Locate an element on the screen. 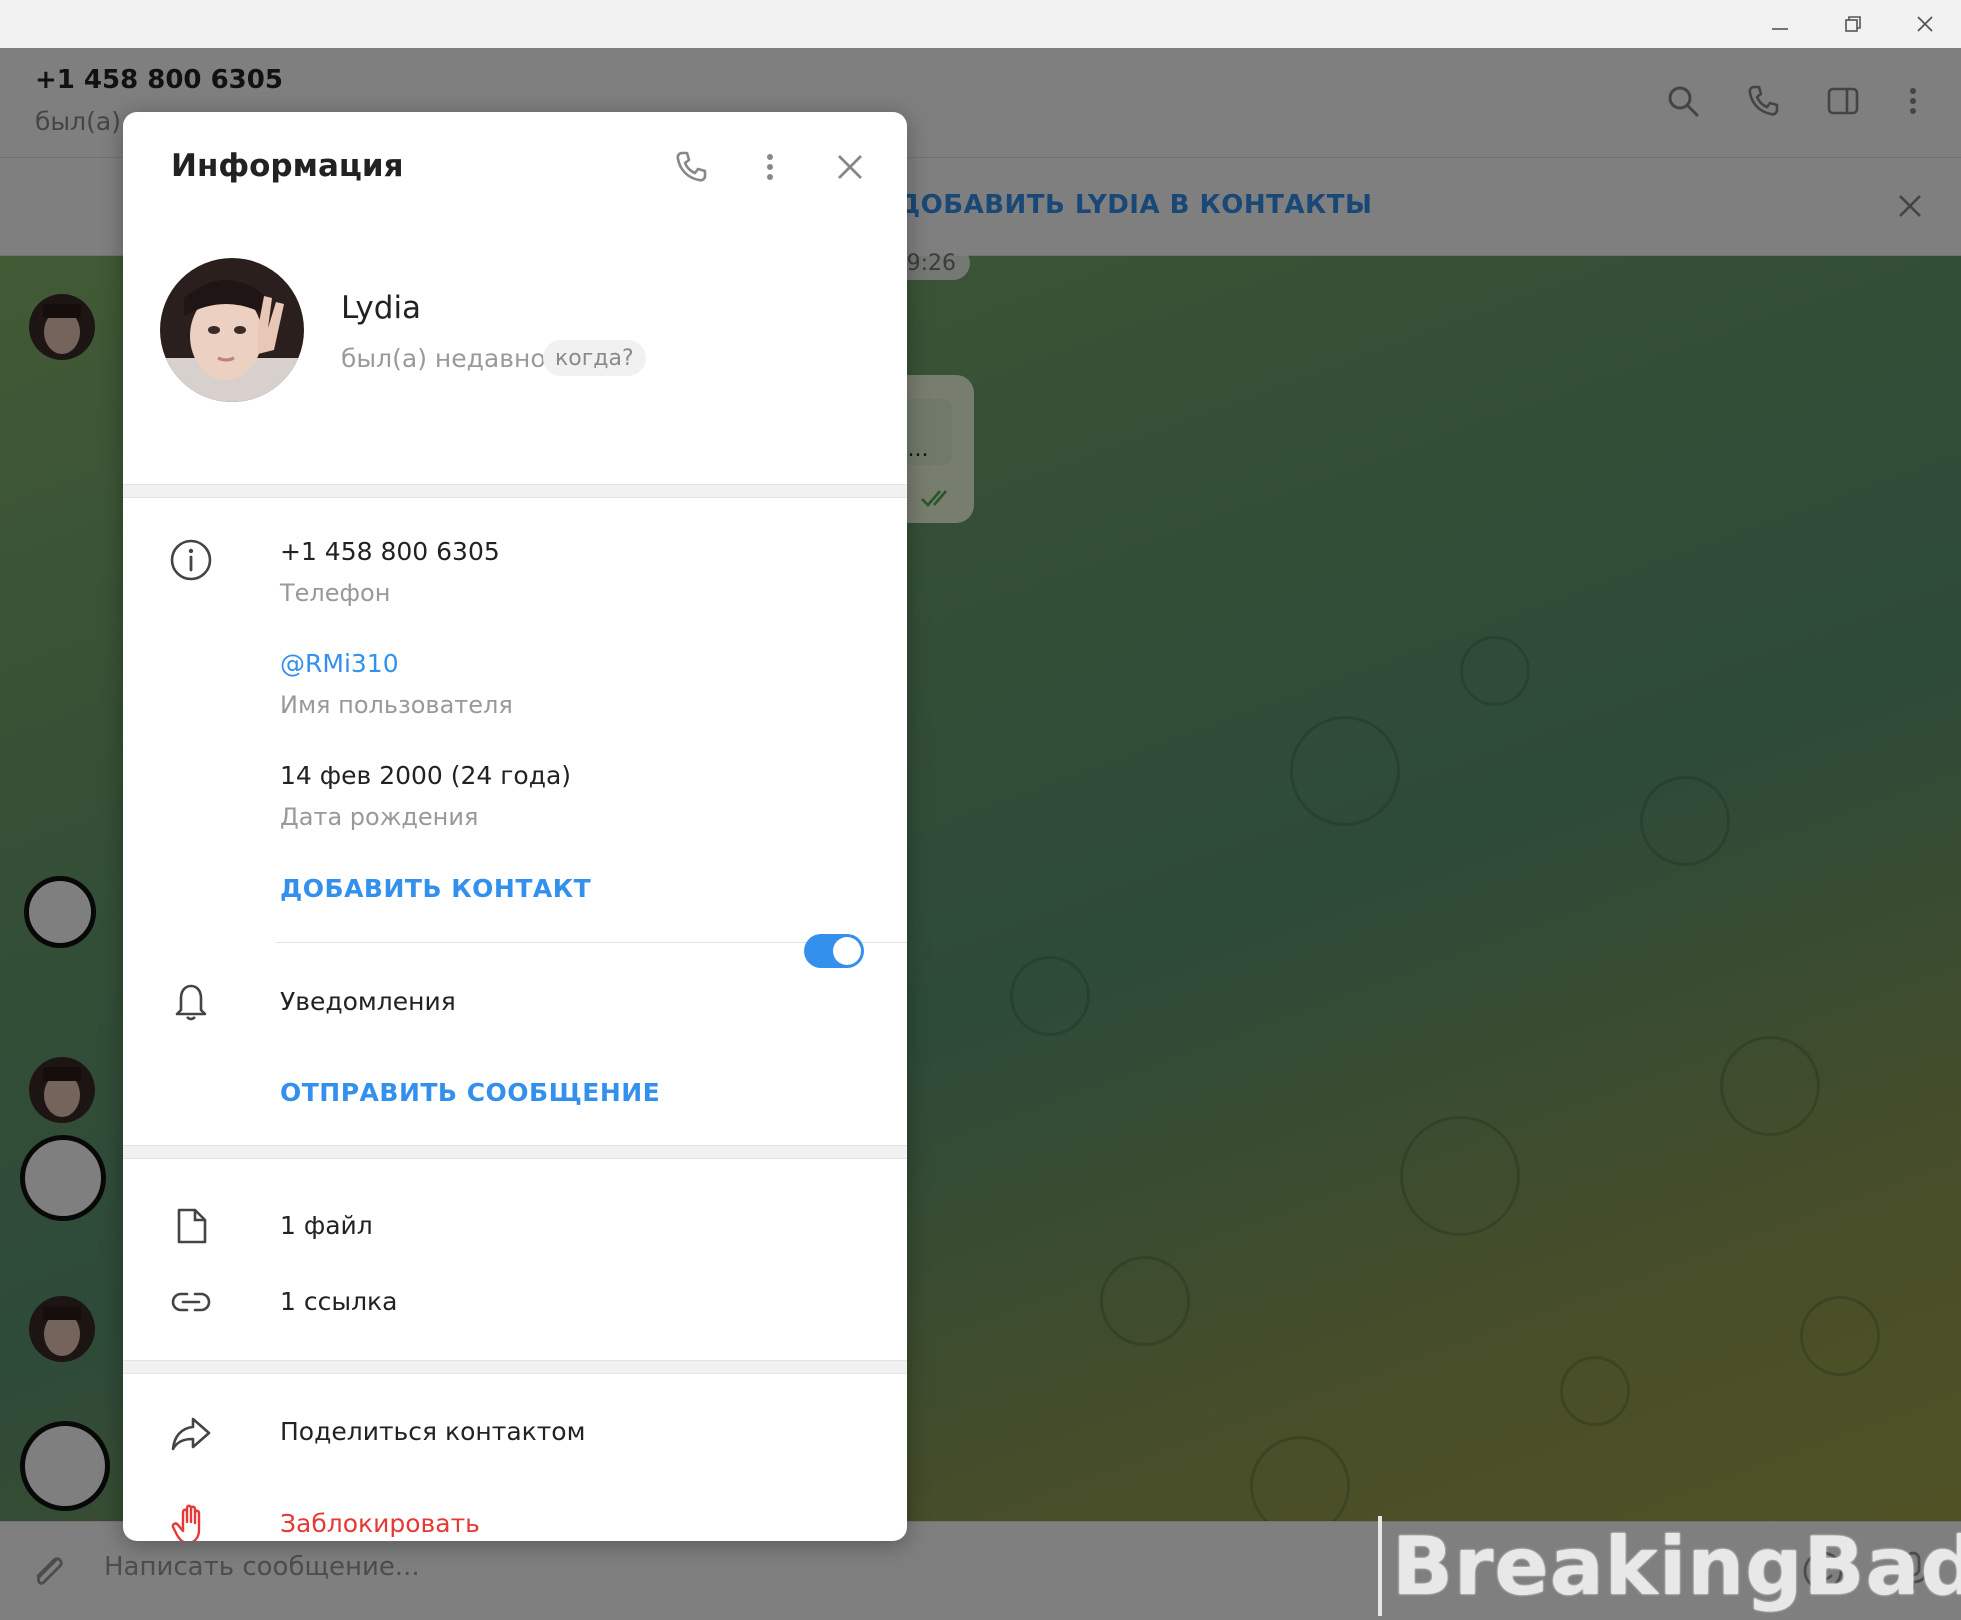  file-icon is located at coordinates (191, 1226).